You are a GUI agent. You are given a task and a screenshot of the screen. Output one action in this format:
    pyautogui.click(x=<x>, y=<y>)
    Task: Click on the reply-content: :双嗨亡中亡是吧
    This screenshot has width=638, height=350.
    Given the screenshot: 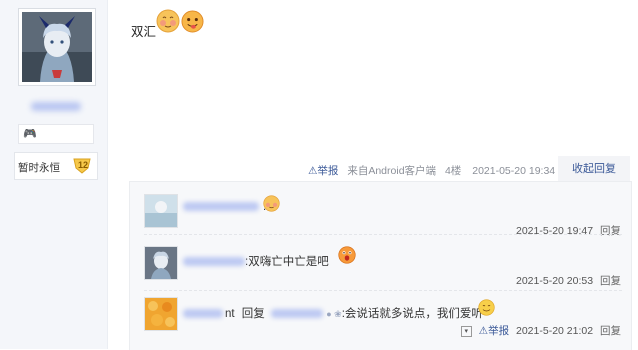 What is the action you would take?
    pyautogui.click(x=256, y=261)
    